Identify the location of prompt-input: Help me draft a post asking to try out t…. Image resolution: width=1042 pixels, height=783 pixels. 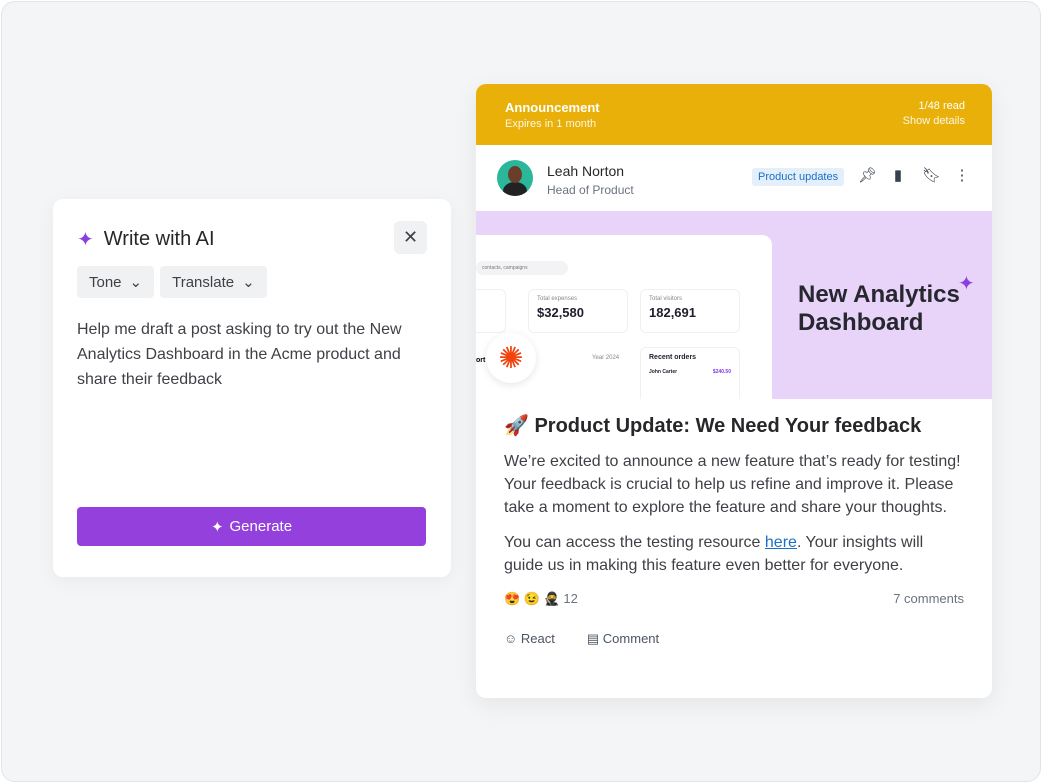
(252, 354).